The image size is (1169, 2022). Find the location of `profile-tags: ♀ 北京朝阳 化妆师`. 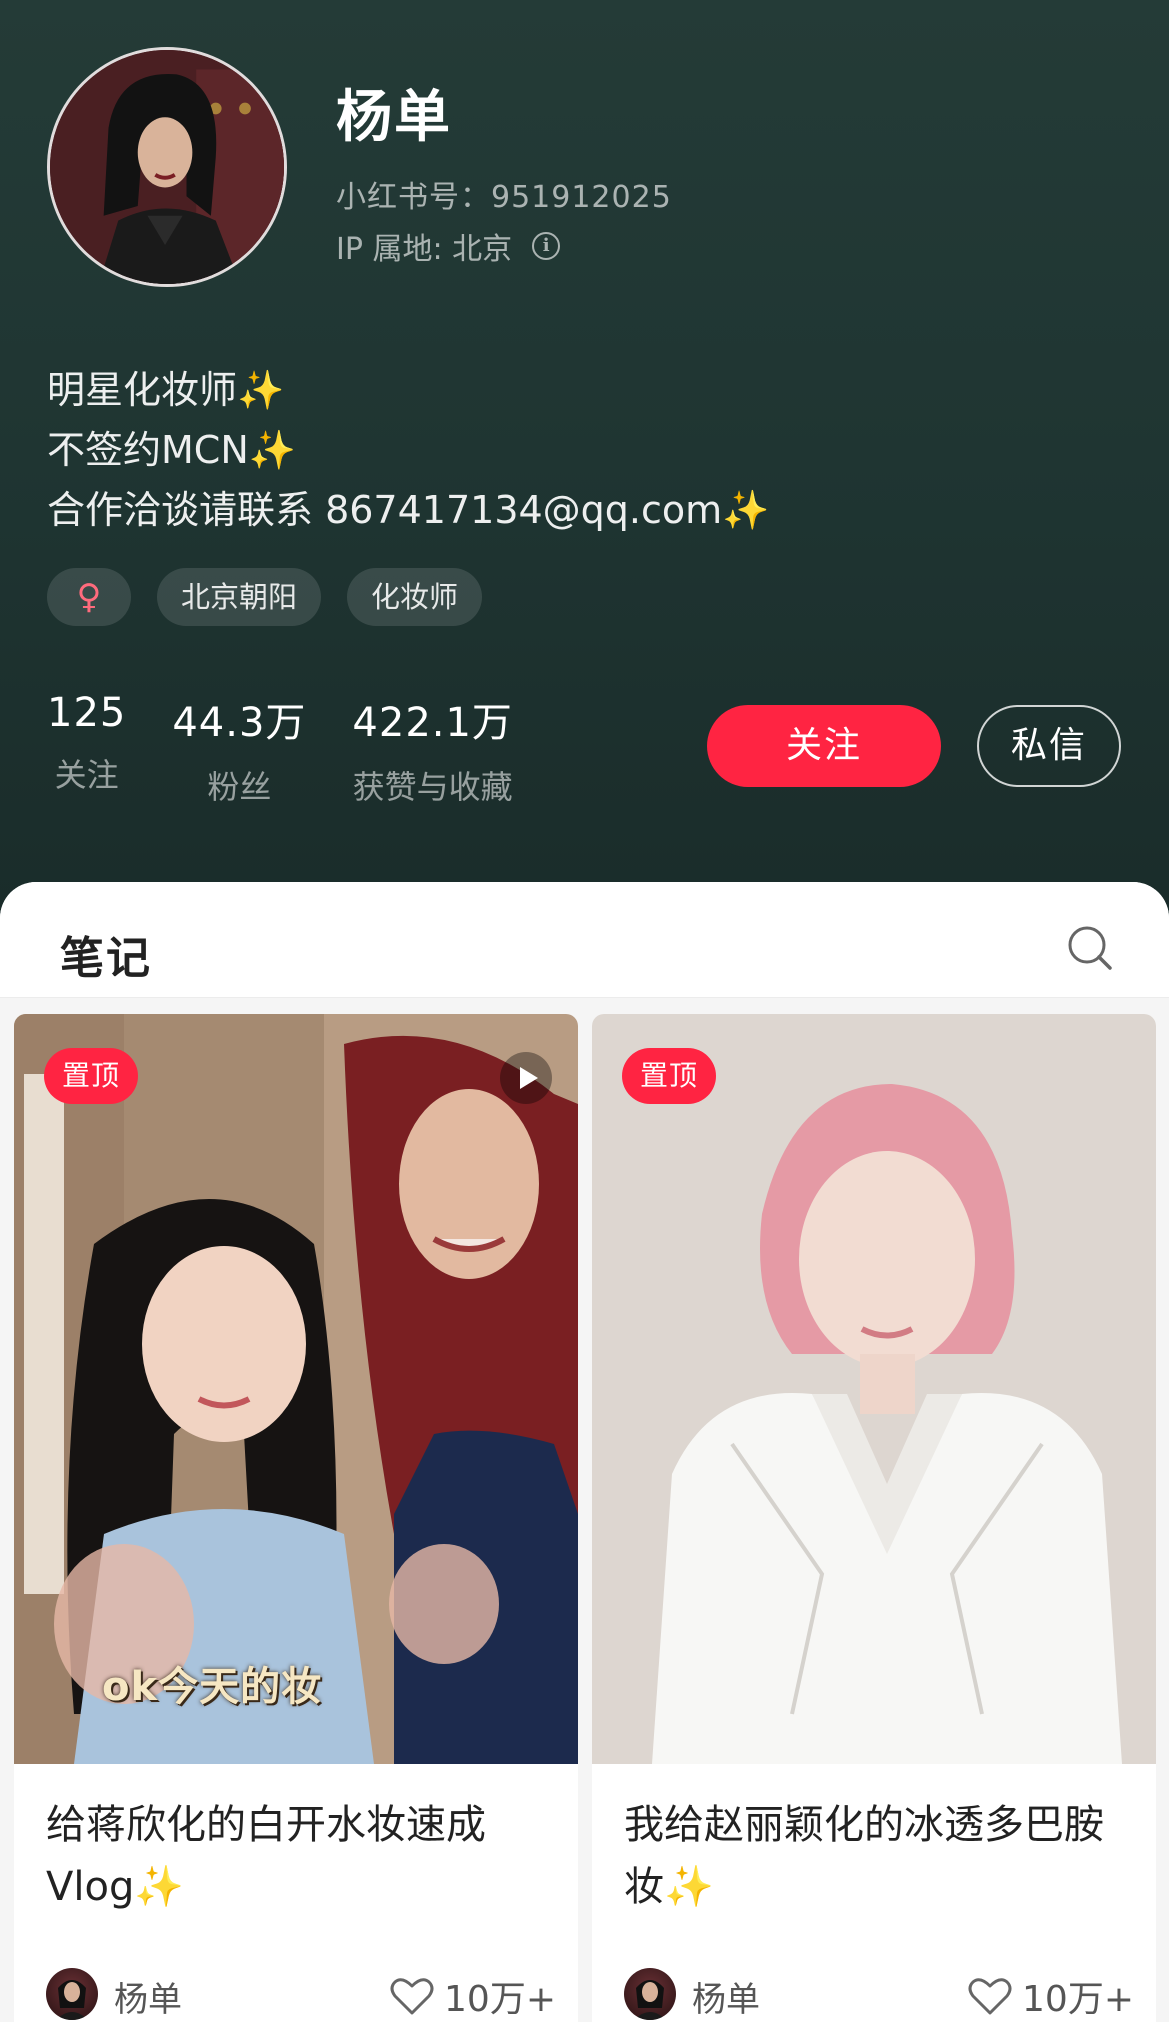

profile-tags: ♀ 北京朝阳 化妆师 is located at coordinates (265, 597).